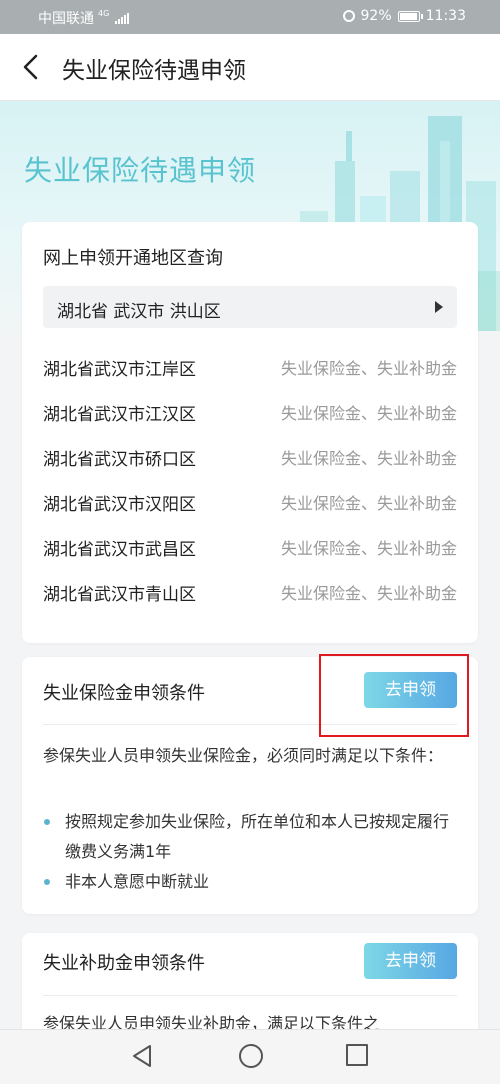  I want to click on region-name: 湖北省武汉市汉阳区, so click(119, 505).